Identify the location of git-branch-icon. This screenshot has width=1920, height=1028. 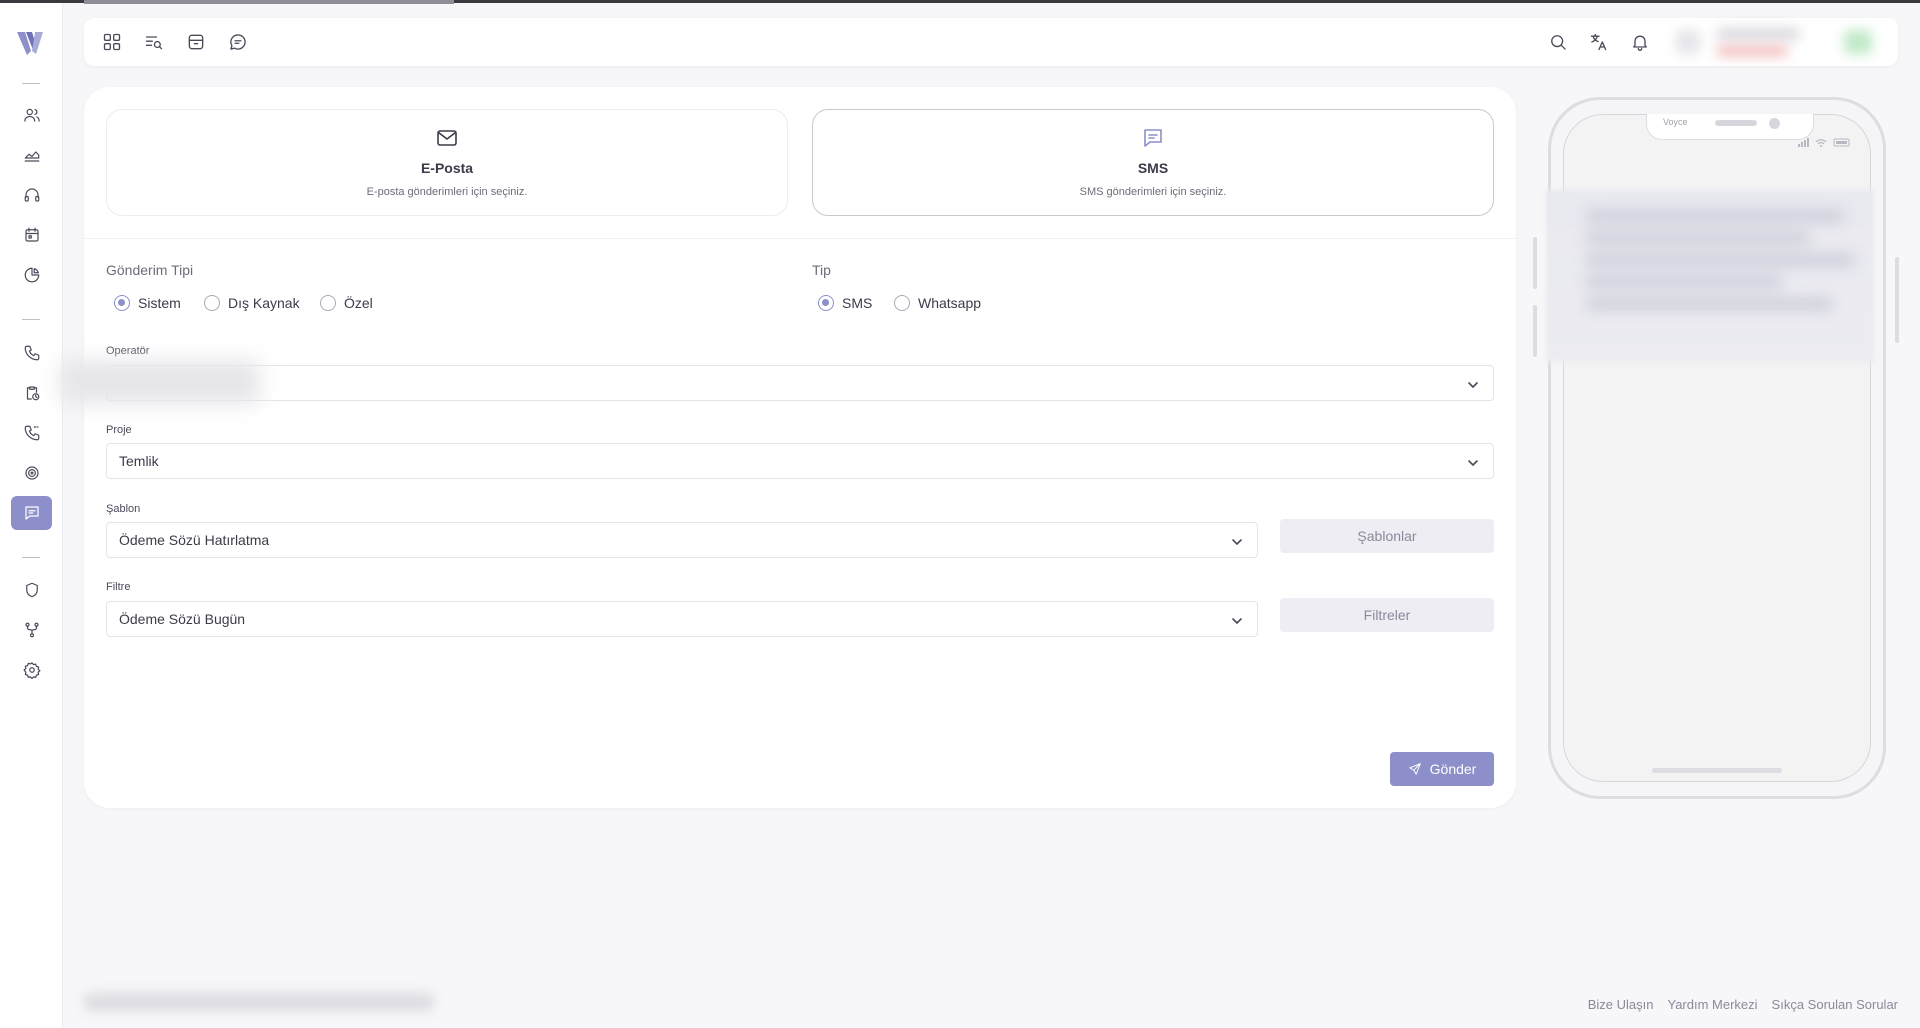
(31, 630).